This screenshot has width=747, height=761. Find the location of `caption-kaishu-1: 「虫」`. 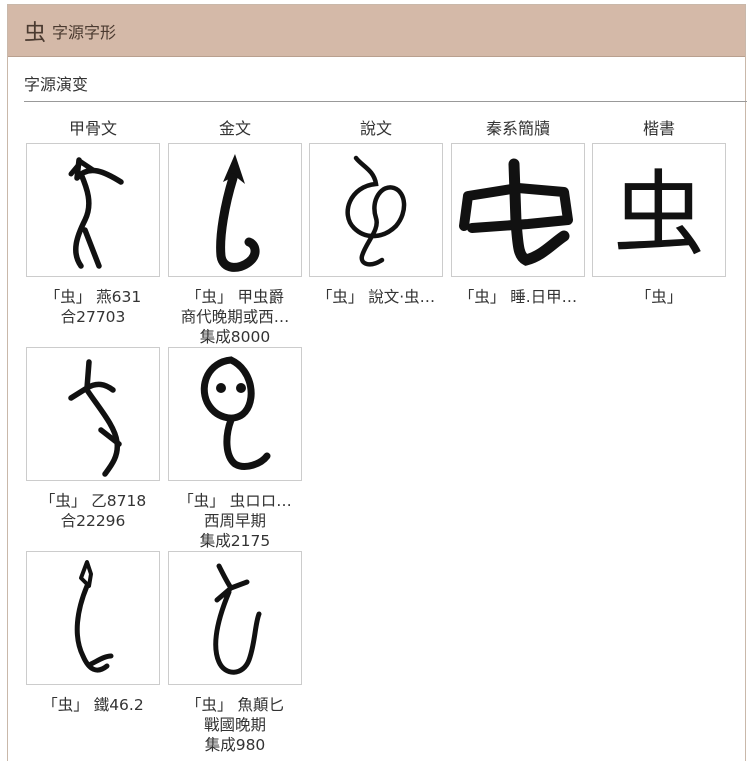

caption-kaishu-1: 「虫」 is located at coordinates (659, 297).